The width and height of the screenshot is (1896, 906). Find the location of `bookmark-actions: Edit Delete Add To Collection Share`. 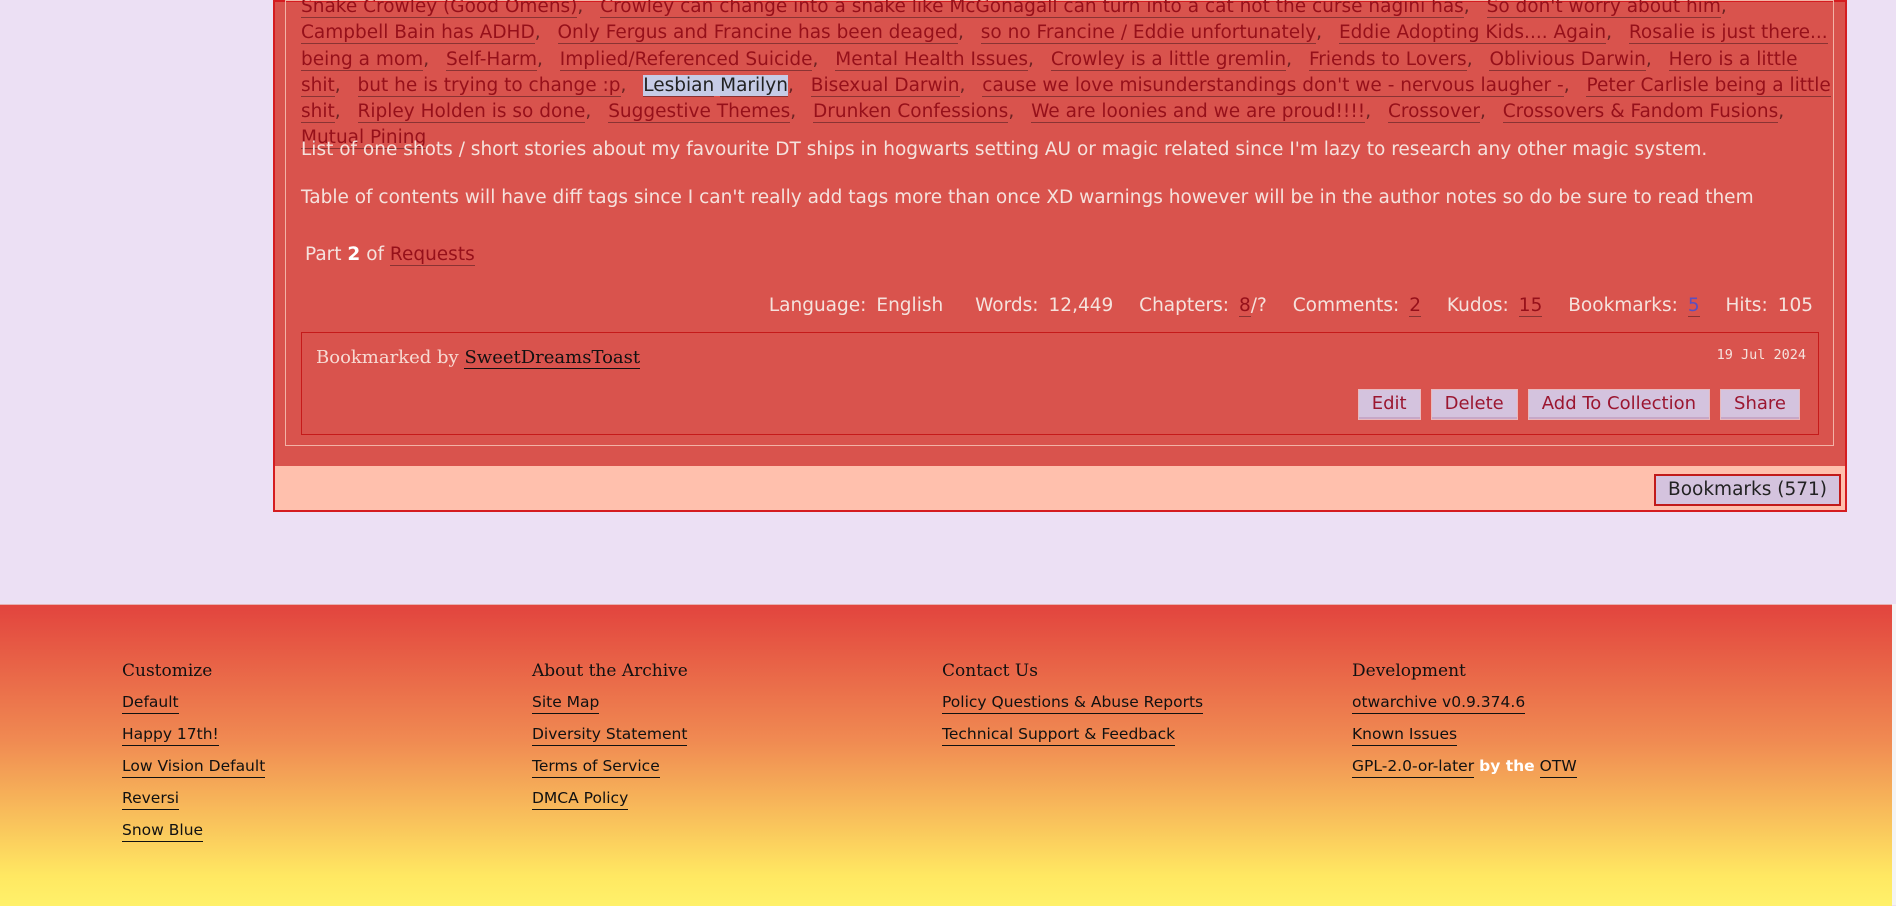

bookmark-actions: Edit Delete Add To Collection Share is located at coordinates (1578, 404).